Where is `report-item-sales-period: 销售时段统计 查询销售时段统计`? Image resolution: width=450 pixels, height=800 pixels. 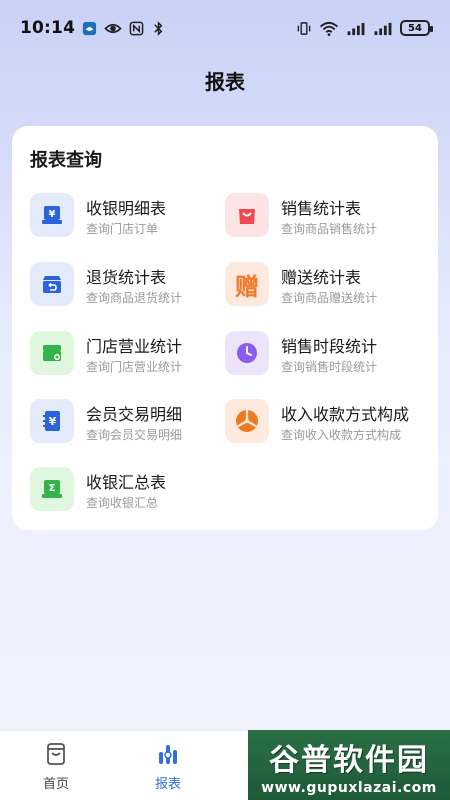
report-item-sales-period: 销售时段统计 查询销售时段统计 is located at coordinates (325, 355).